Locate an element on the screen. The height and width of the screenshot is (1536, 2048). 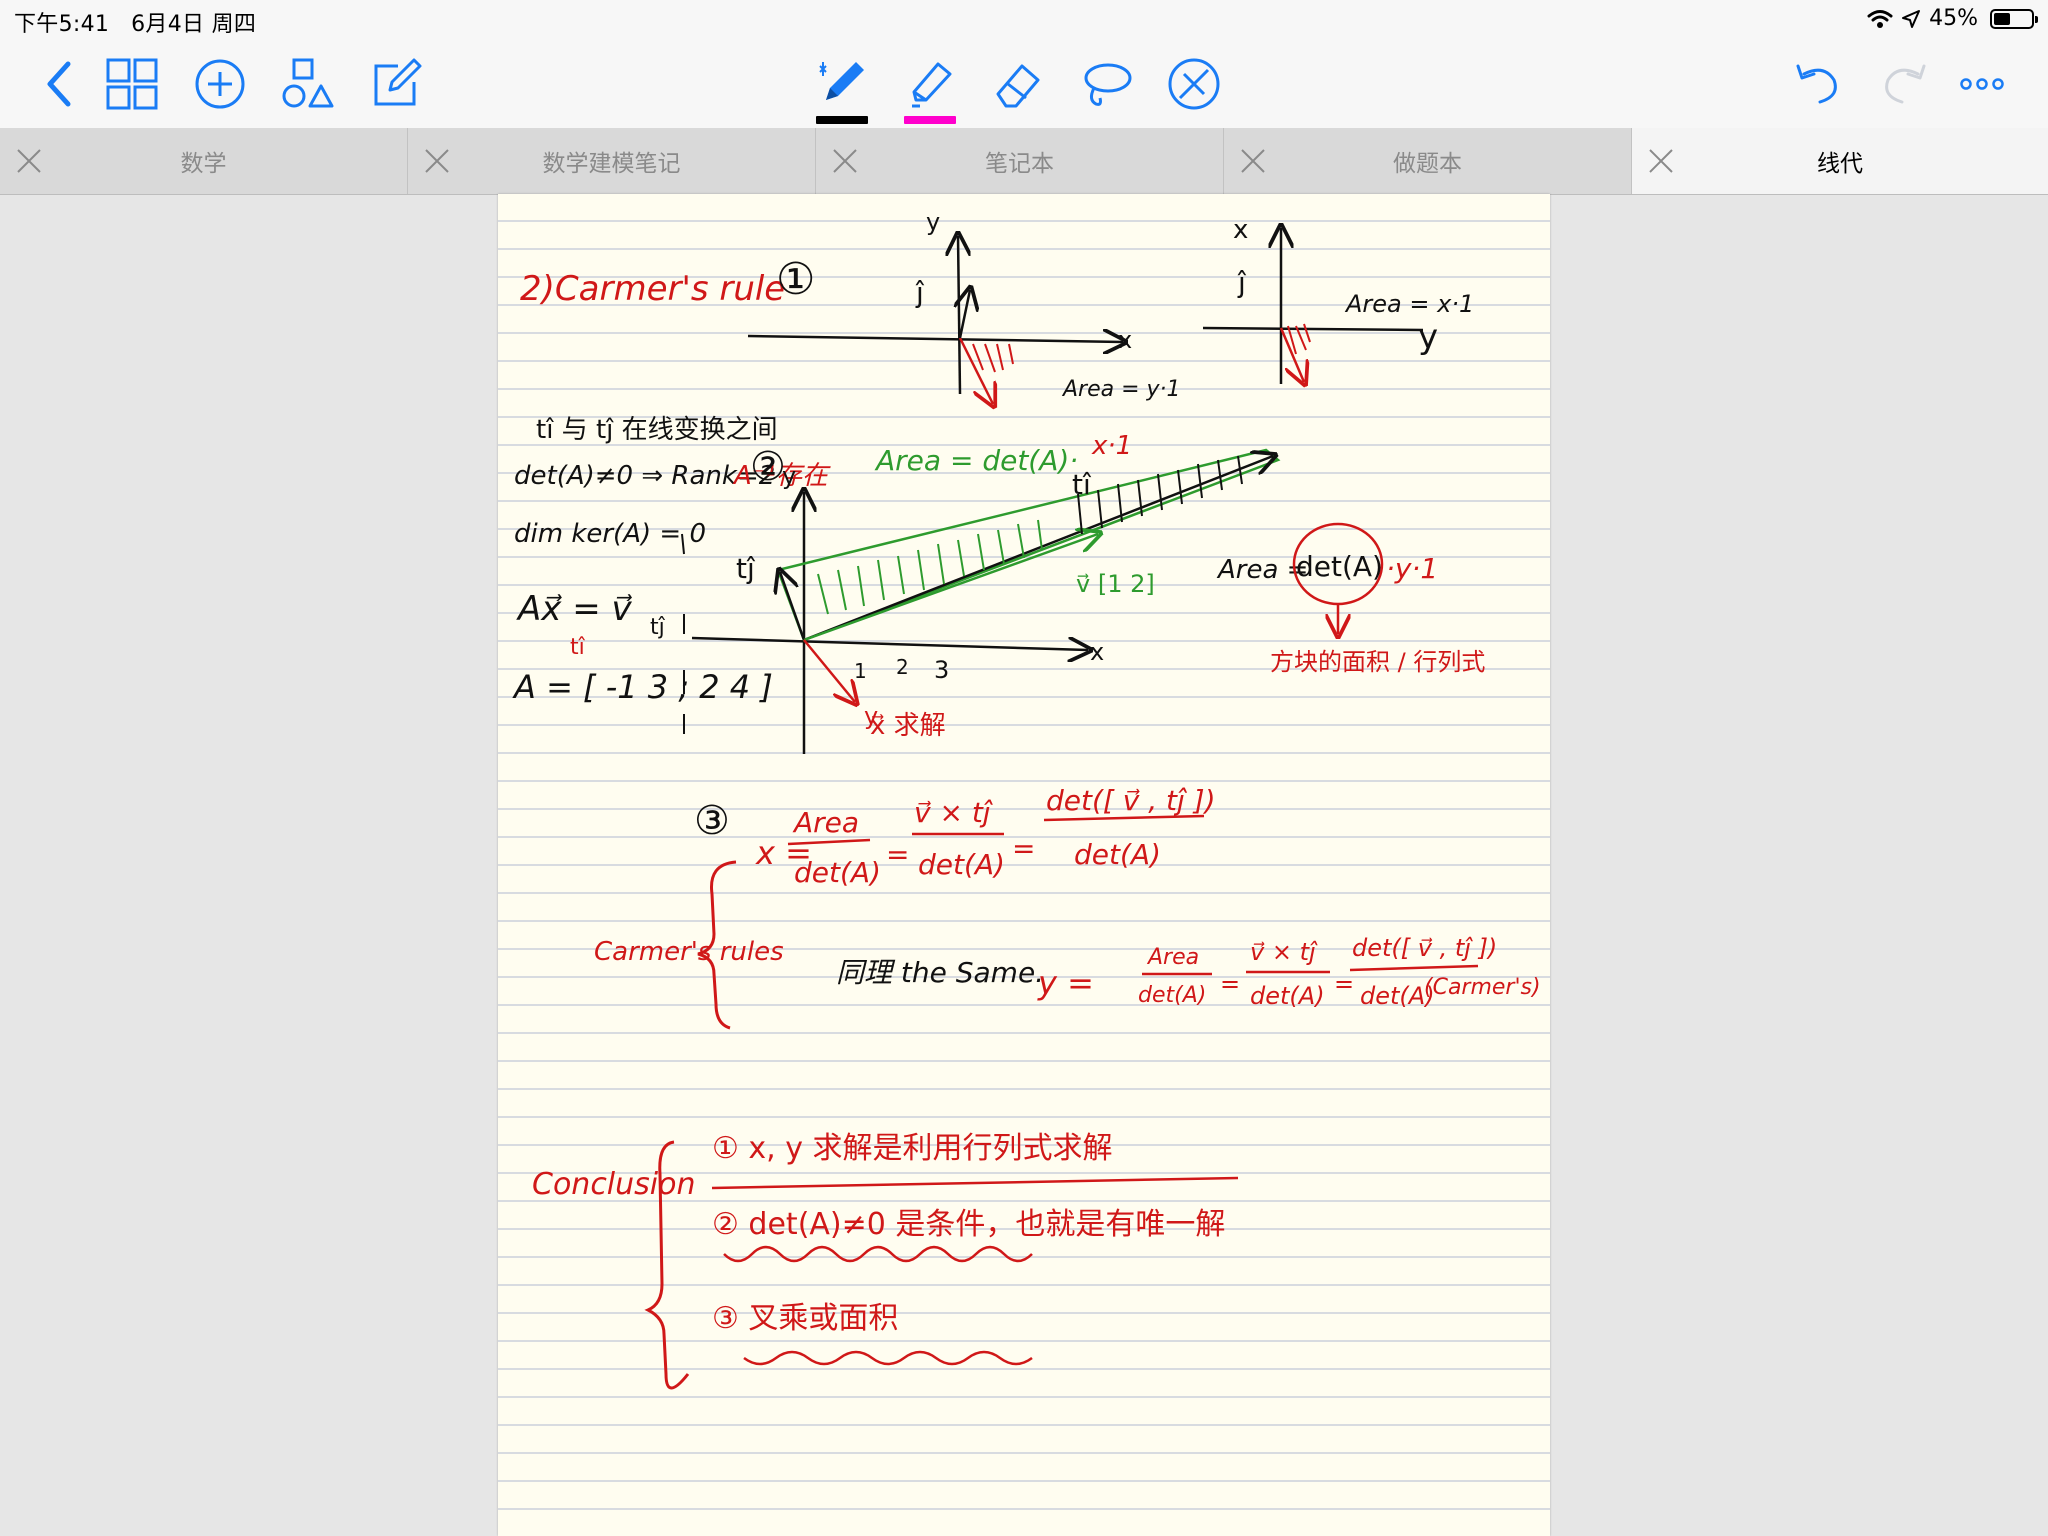
eq-y-eq1: = is located at coordinates (1230, 984).